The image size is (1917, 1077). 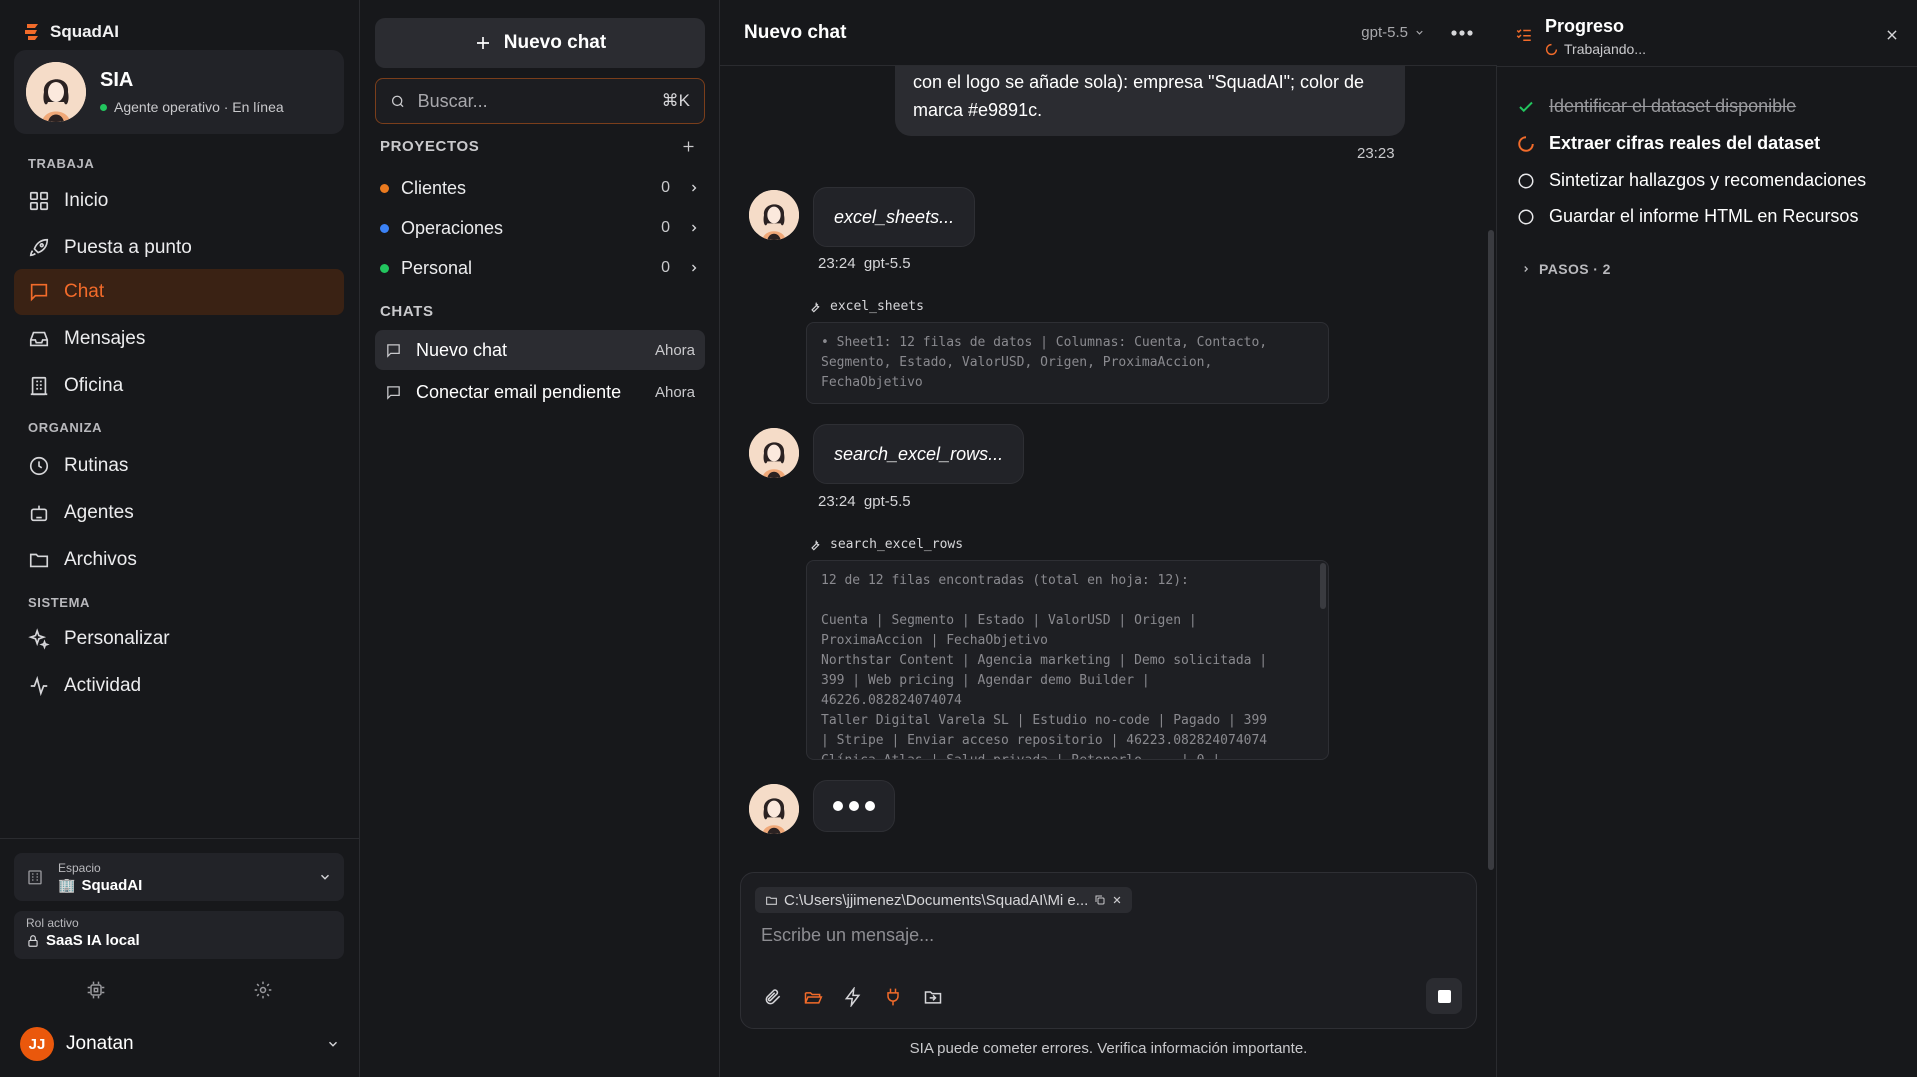 I want to click on nav-item-mensajes: Mensajes, so click(x=179, y=339).